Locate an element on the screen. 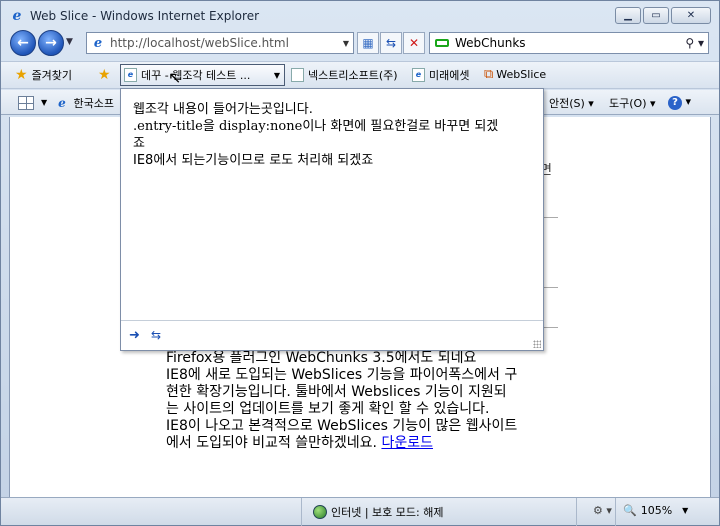 This screenshot has width=720, height=526. zoom-control: 🔍 105% ▼ is located at coordinates (655, 510).